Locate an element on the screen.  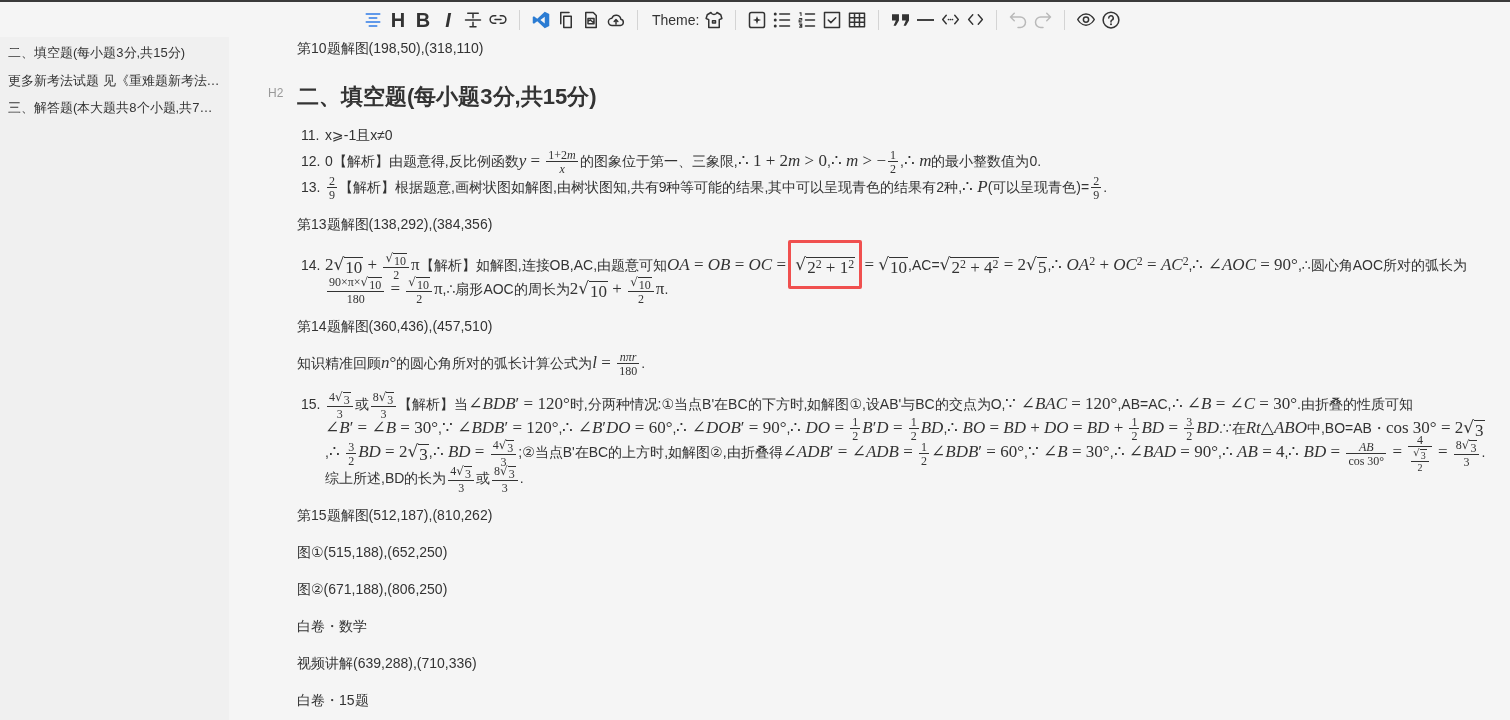
answer-text: 4√3 3 或 8√3 3 【解析】当∠BDB′ = 120°时,分两种情况:①当点B'在BC的下方时,如解图①,设AB'与BC的交点为O,∵ ∠BAC = 120°,AB=AC,∴ ∠B = ∠C = 30°.由折叠的性质可知 ∠B′ = ∠B = 30°,∵ ∠BDB′ = 120°,∴ ∠B′DO = 60°,∴ ∠DOB′ = 90°,∴ DO = 1 2 B′D = 1 2 BD,∴ BO = BD + DO = BD + 1 2 BD = 3 2 BD.∵在Rt△ABO中,BO=AB・cos 30° = 2√3 ,∴ 3 2 BD = 2√3,∴ BD = 4√3 3 ;②当点B'在BC的上方时,如解图②,由折叠得∠ADB′ = ∠ADB = 1 2 ∠BDB′ = 60°,∵ ∠B = 30°,∴ ∠BAD = 90°,∴ AB = 4,∴ BD = AB cos 30° = 4 √3 2 = 8√3 3 .综上所述,BD的长为 4√3 3 或 8√3 3 . is located at coordinates (906, 441).